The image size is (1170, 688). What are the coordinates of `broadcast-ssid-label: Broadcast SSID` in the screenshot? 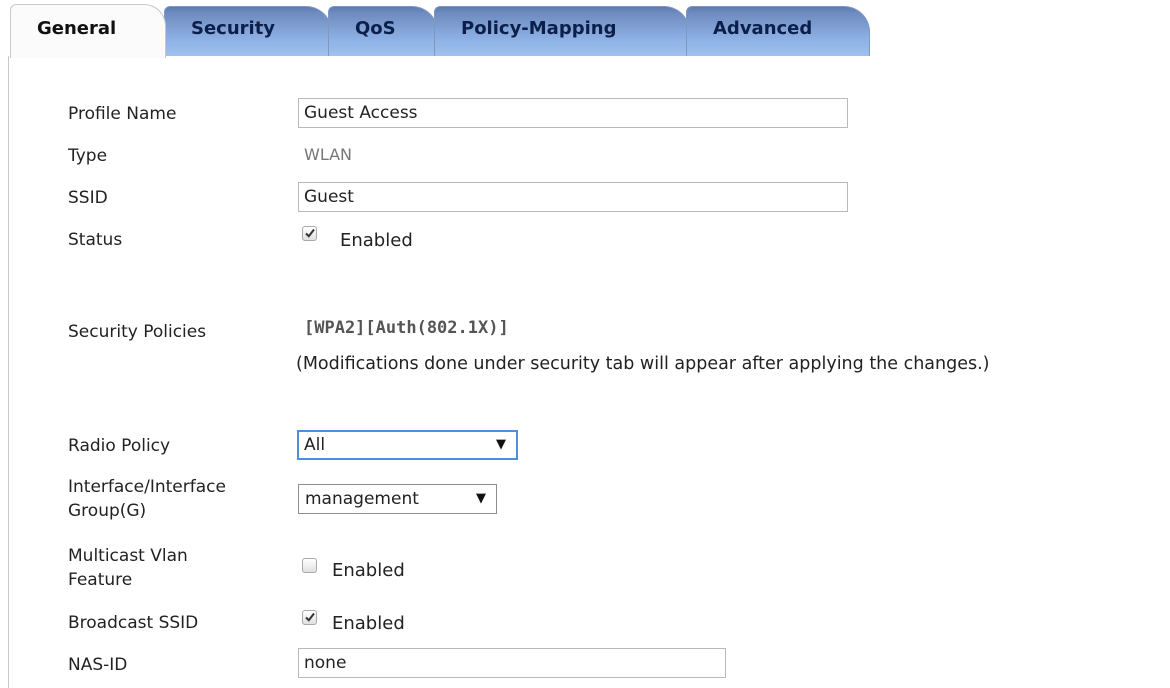 It's located at (133, 623).